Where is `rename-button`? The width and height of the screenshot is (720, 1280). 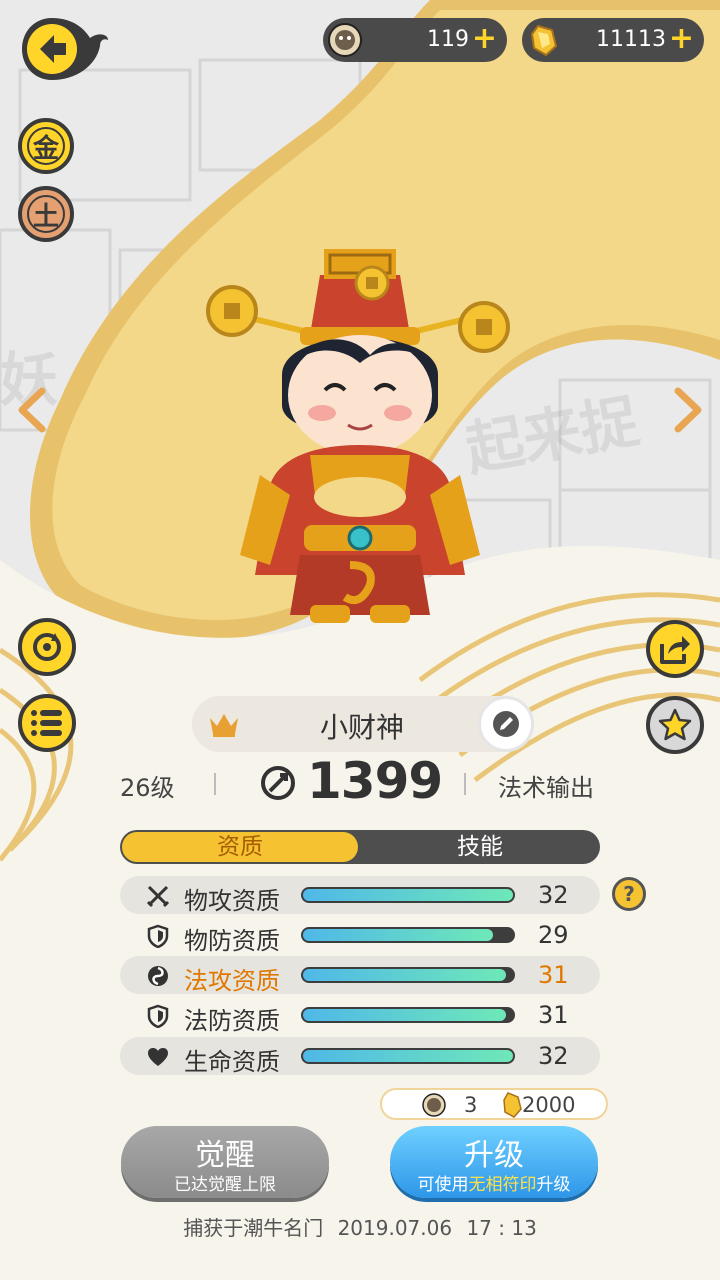
rename-button is located at coordinates (506, 724).